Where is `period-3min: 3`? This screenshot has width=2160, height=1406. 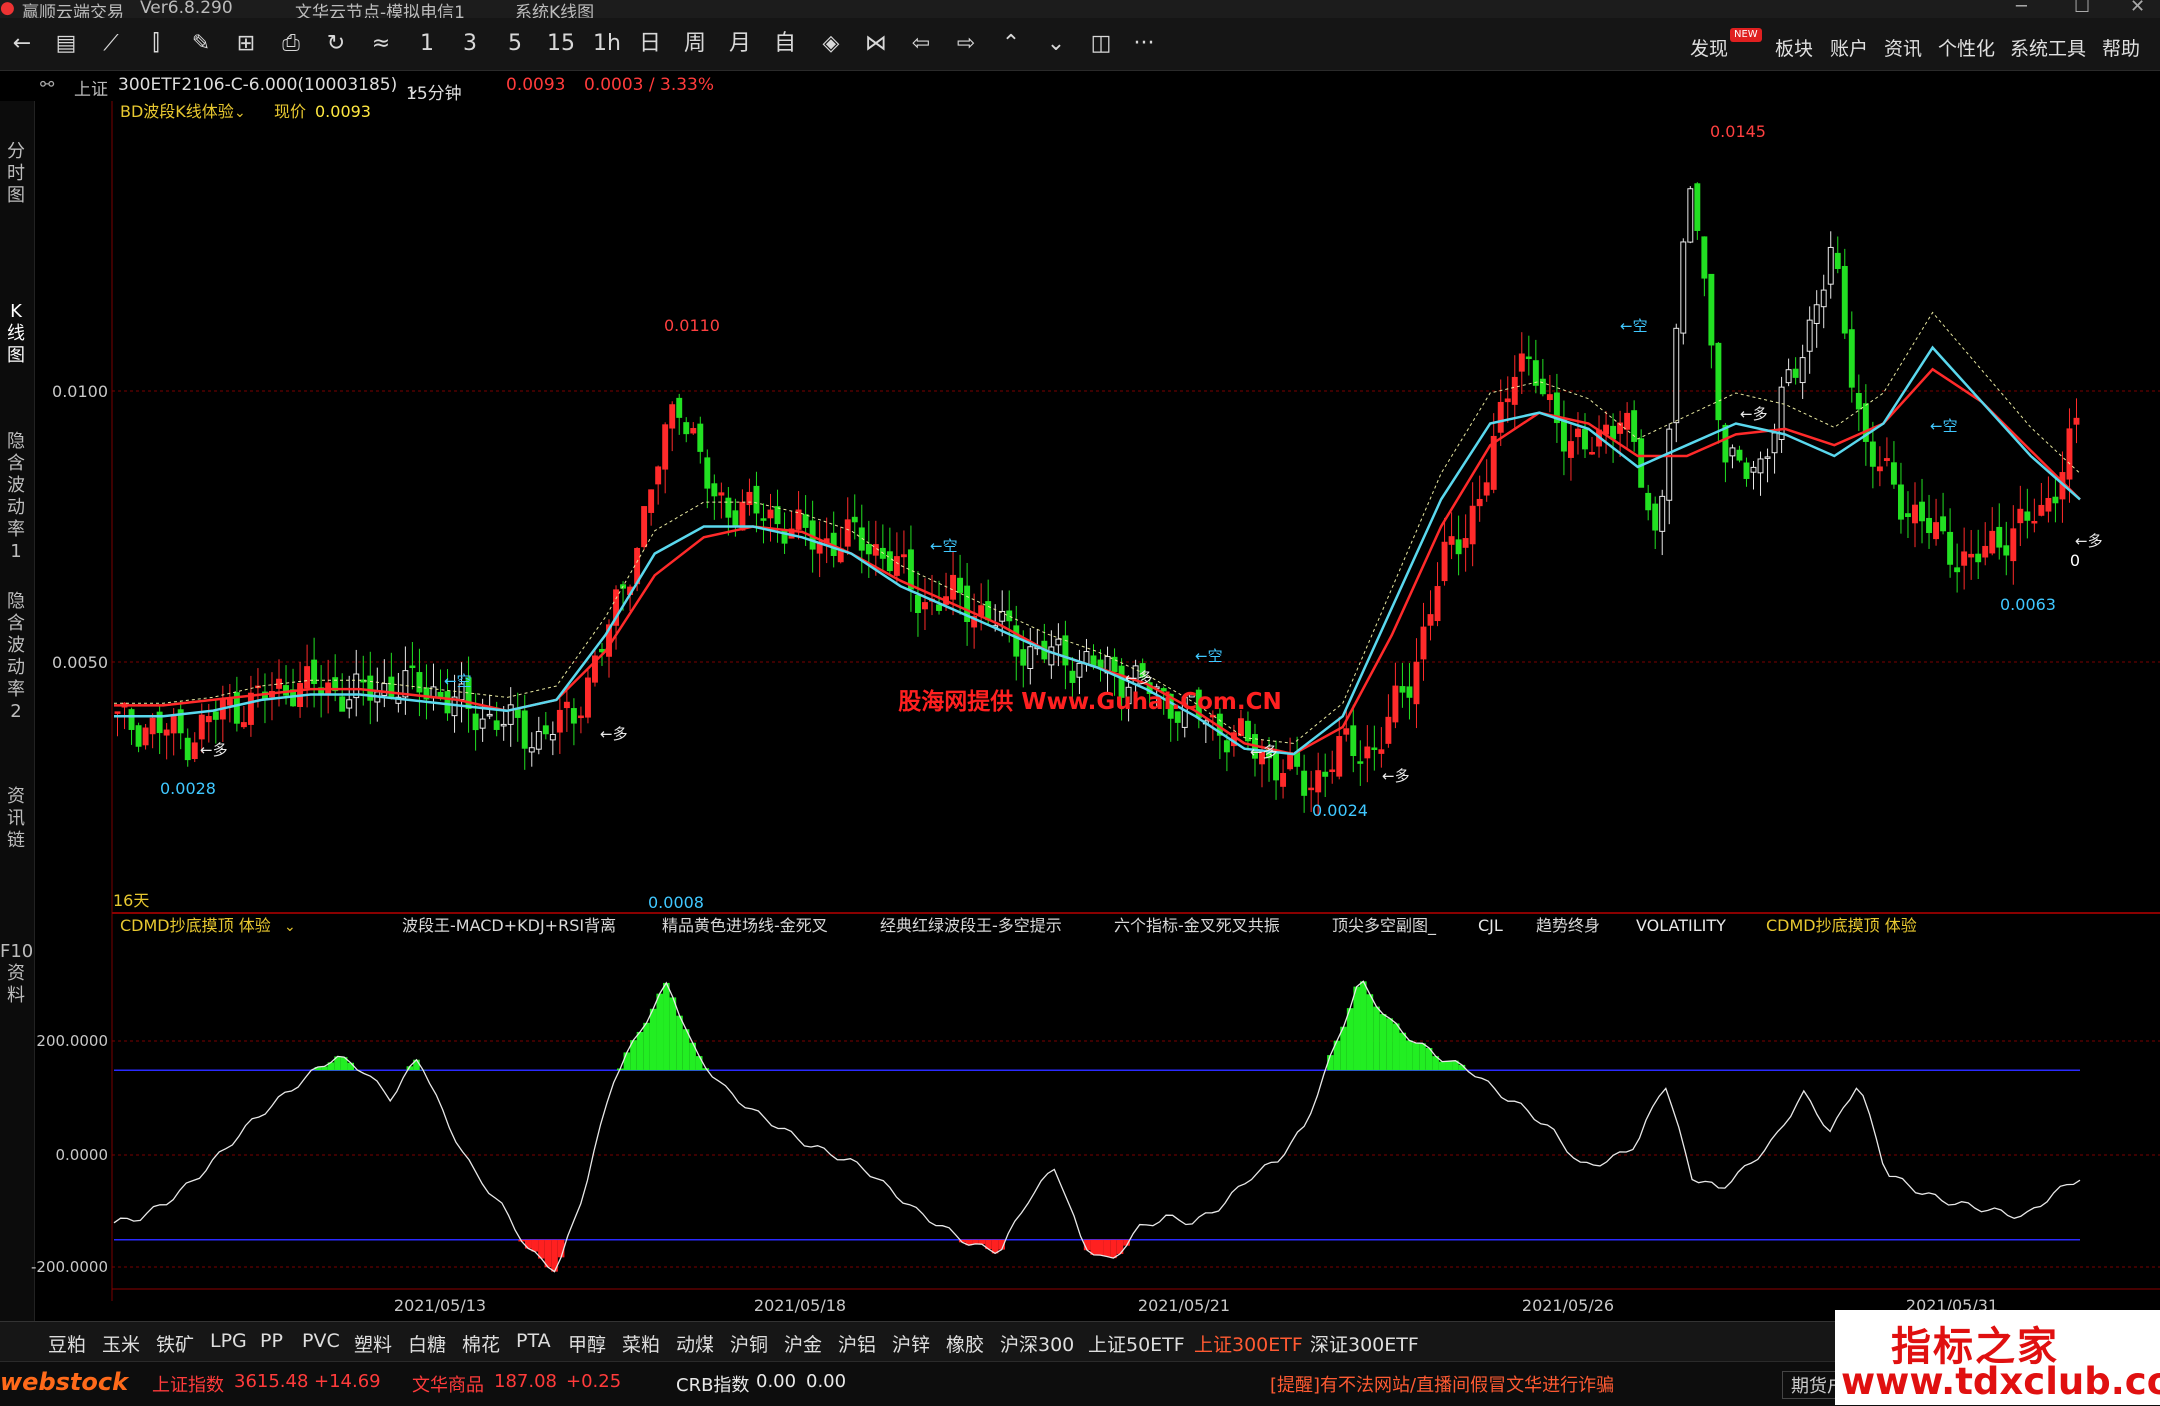
period-3min: 3 is located at coordinates (470, 44).